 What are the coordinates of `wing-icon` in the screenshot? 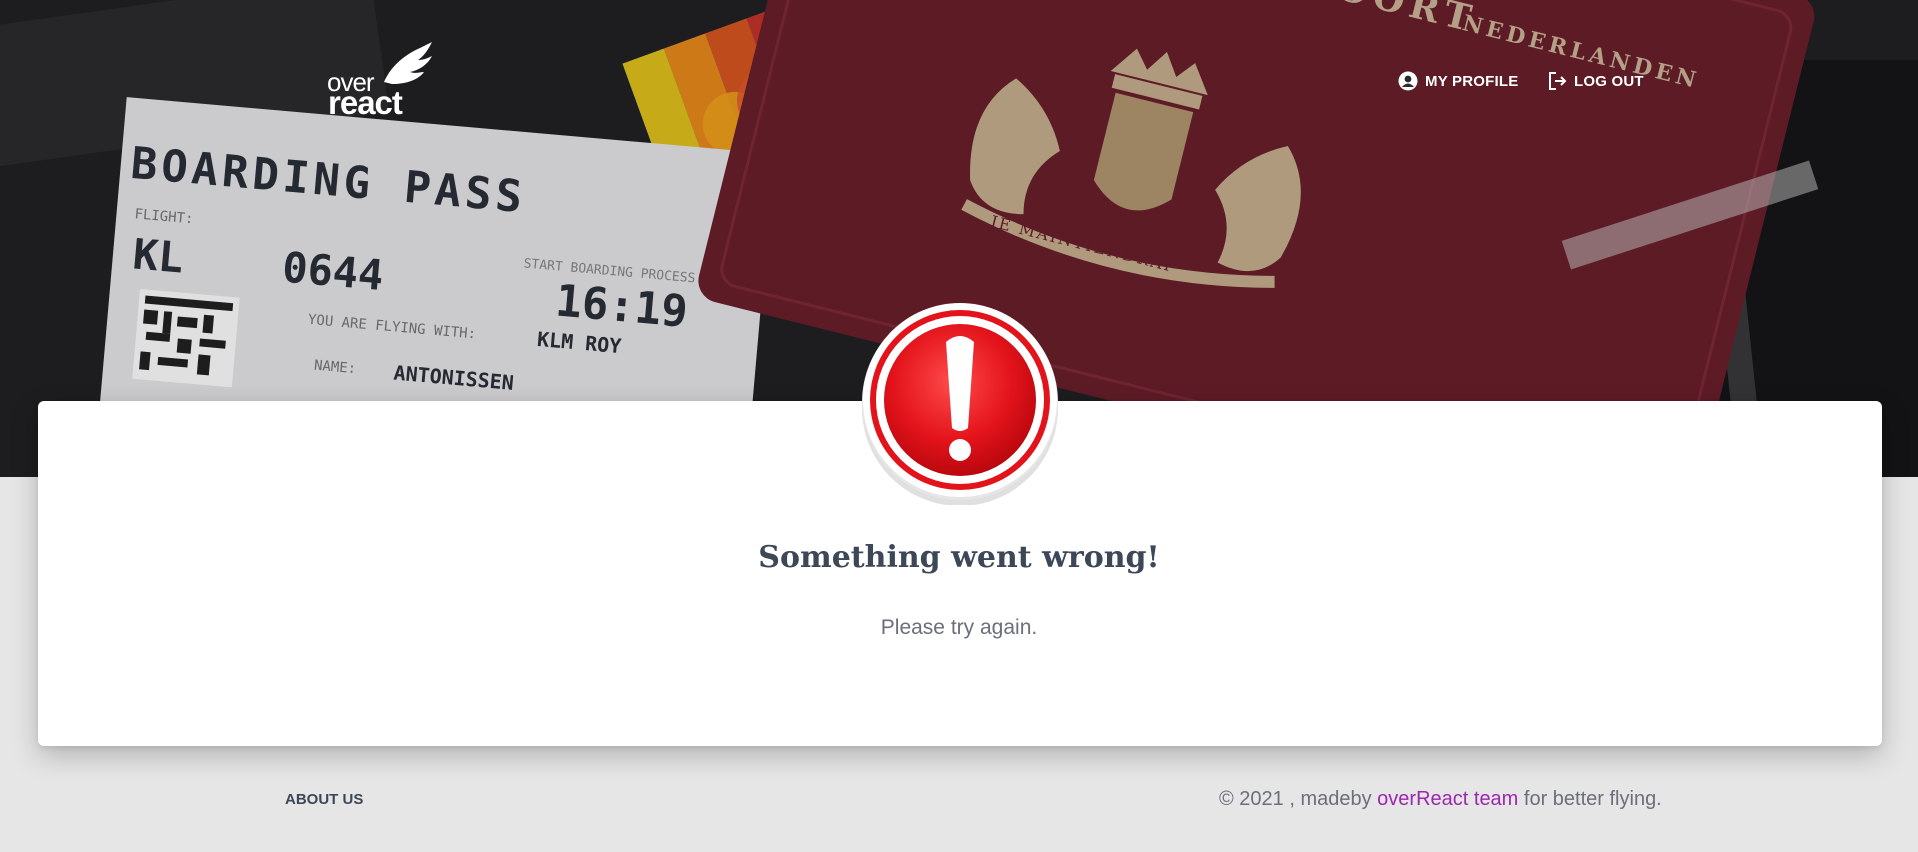 It's located at (408, 63).